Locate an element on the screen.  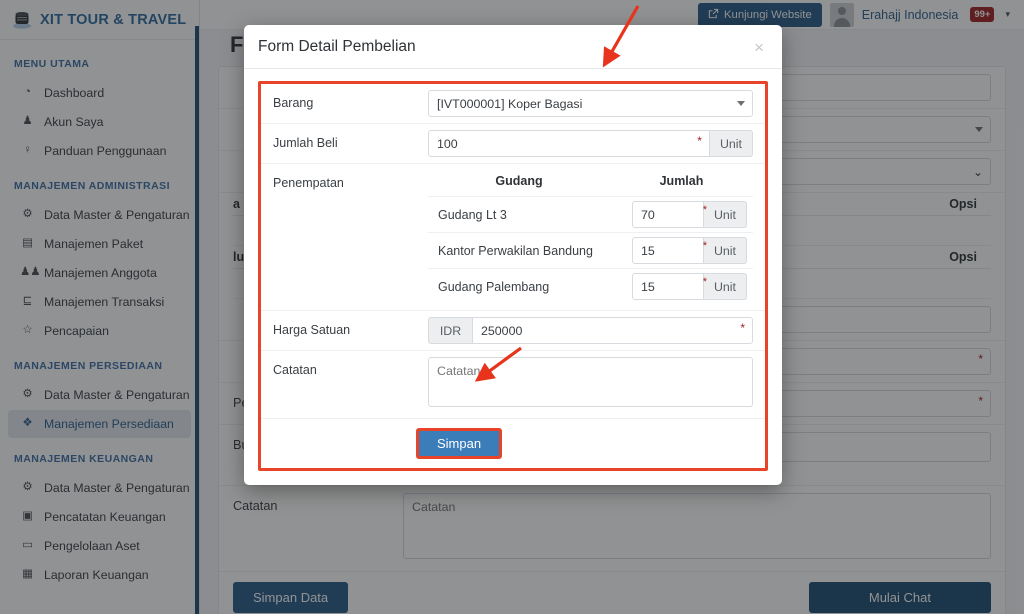
currency-addon: IDR is located at coordinates (450, 330).